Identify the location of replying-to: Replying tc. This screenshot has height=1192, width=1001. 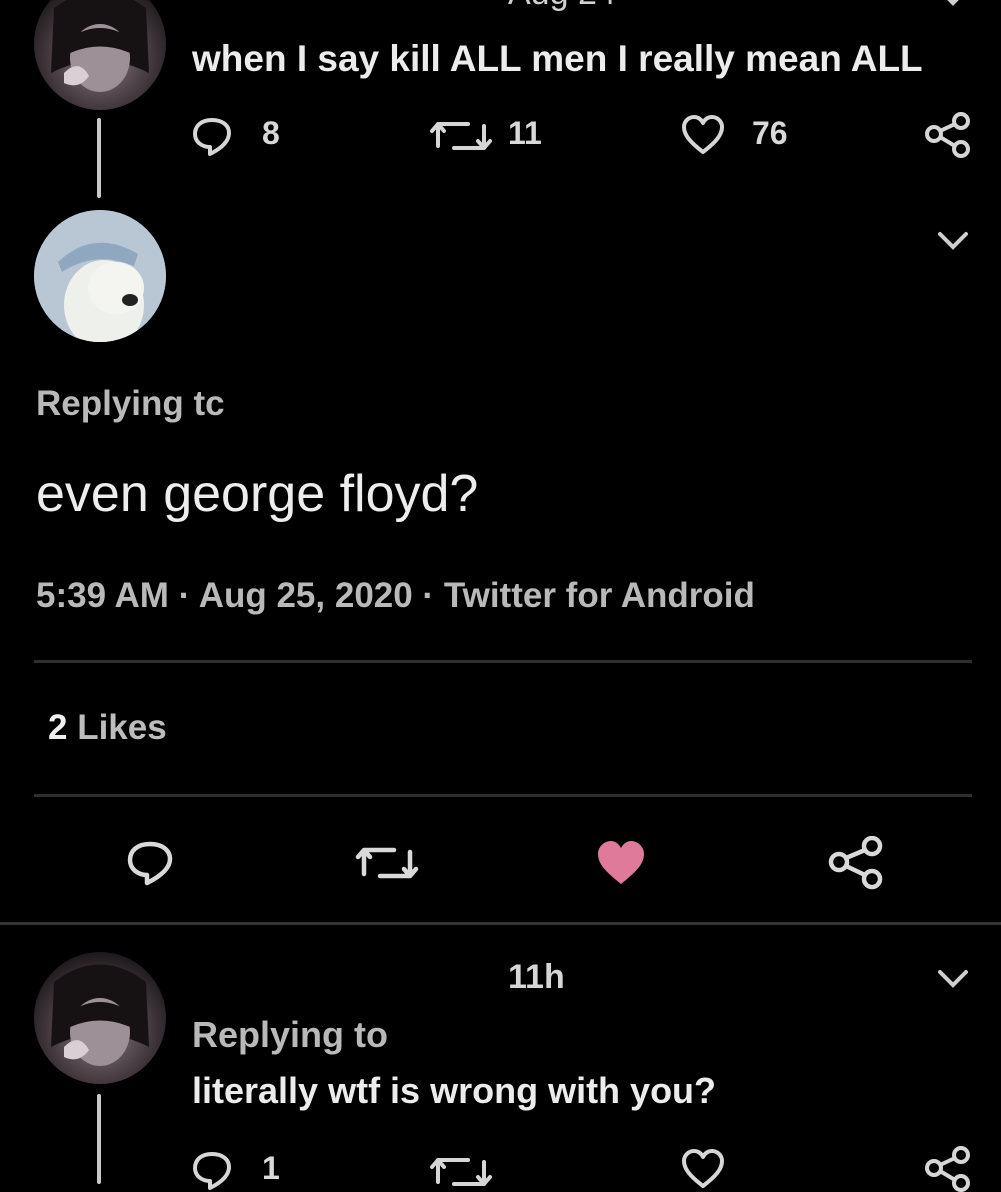
(130, 403).